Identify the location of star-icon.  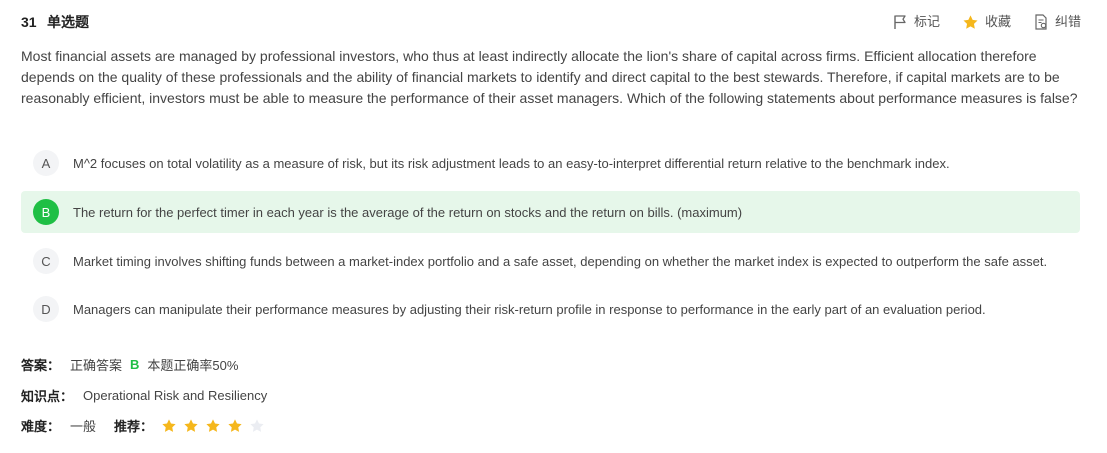
(970, 22).